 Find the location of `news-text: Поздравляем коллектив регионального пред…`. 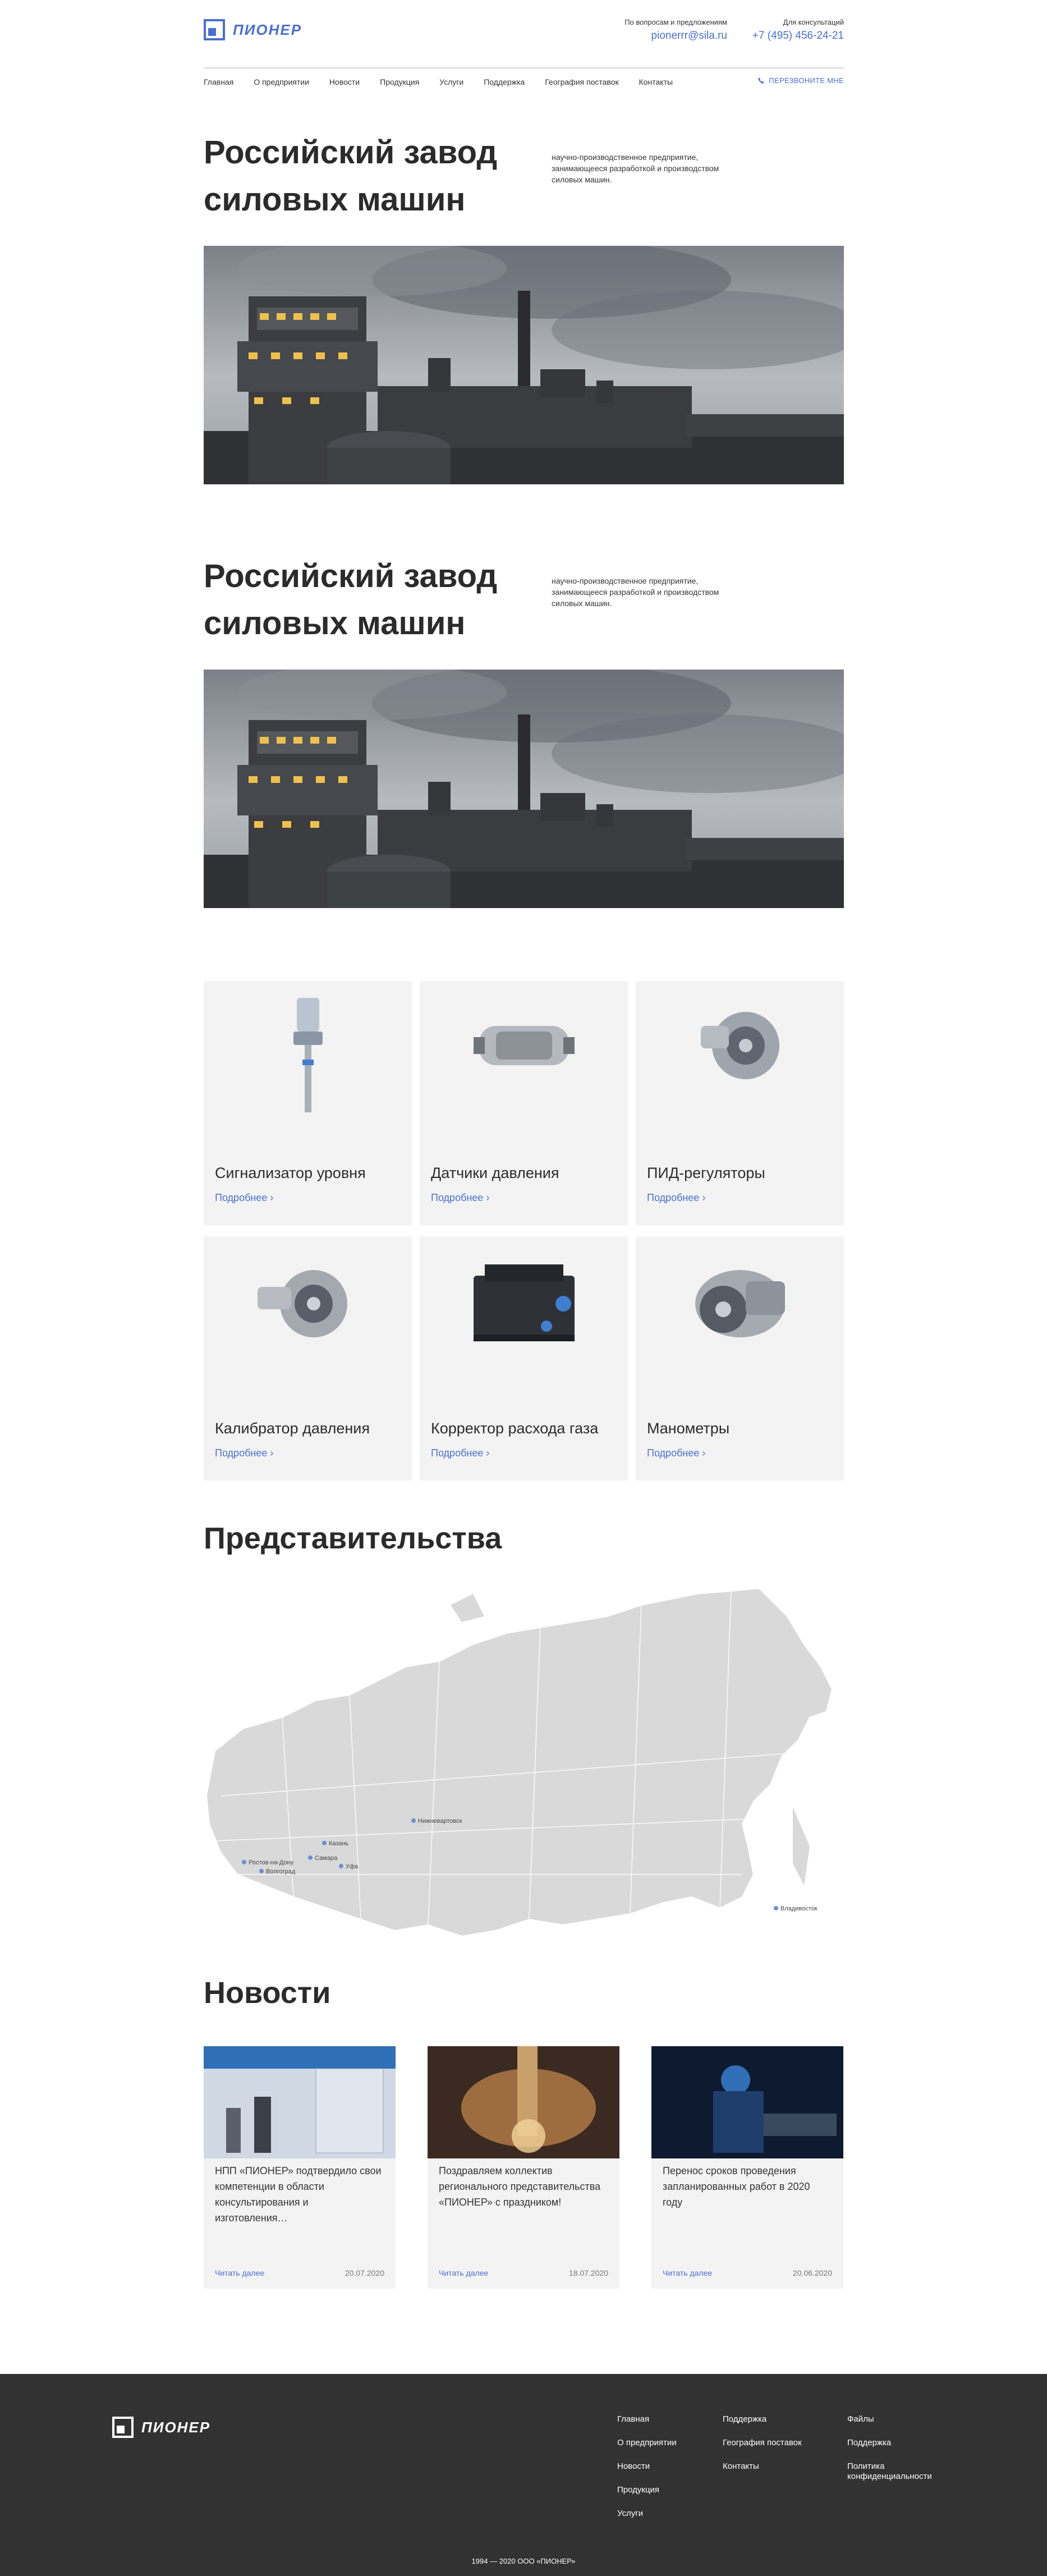

news-text: Поздравляем коллектив регионального пред… is located at coordinates (520, 2186).